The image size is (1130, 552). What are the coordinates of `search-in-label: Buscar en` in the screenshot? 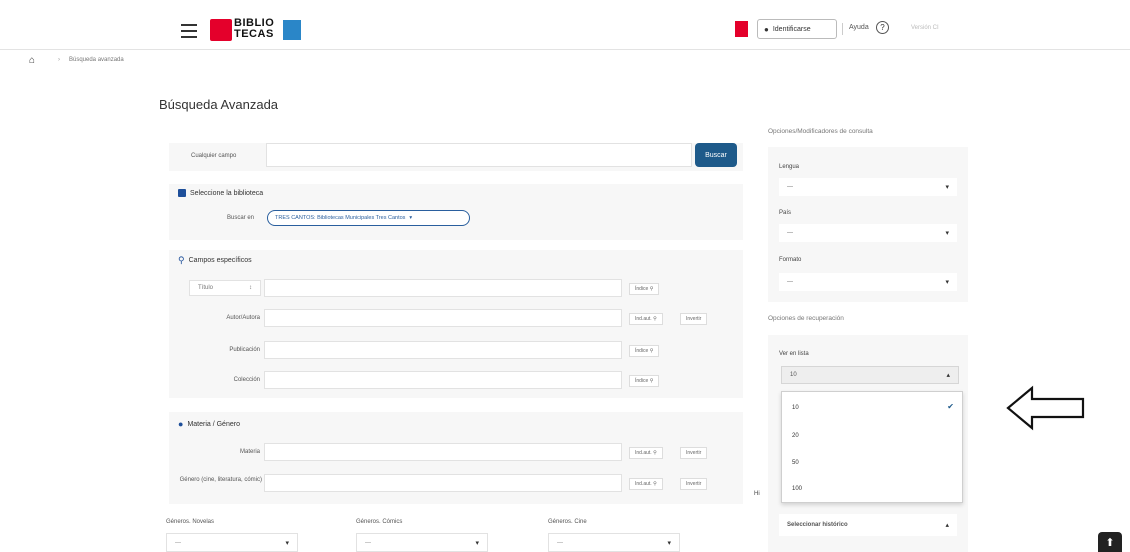 It's located at (241, 218).